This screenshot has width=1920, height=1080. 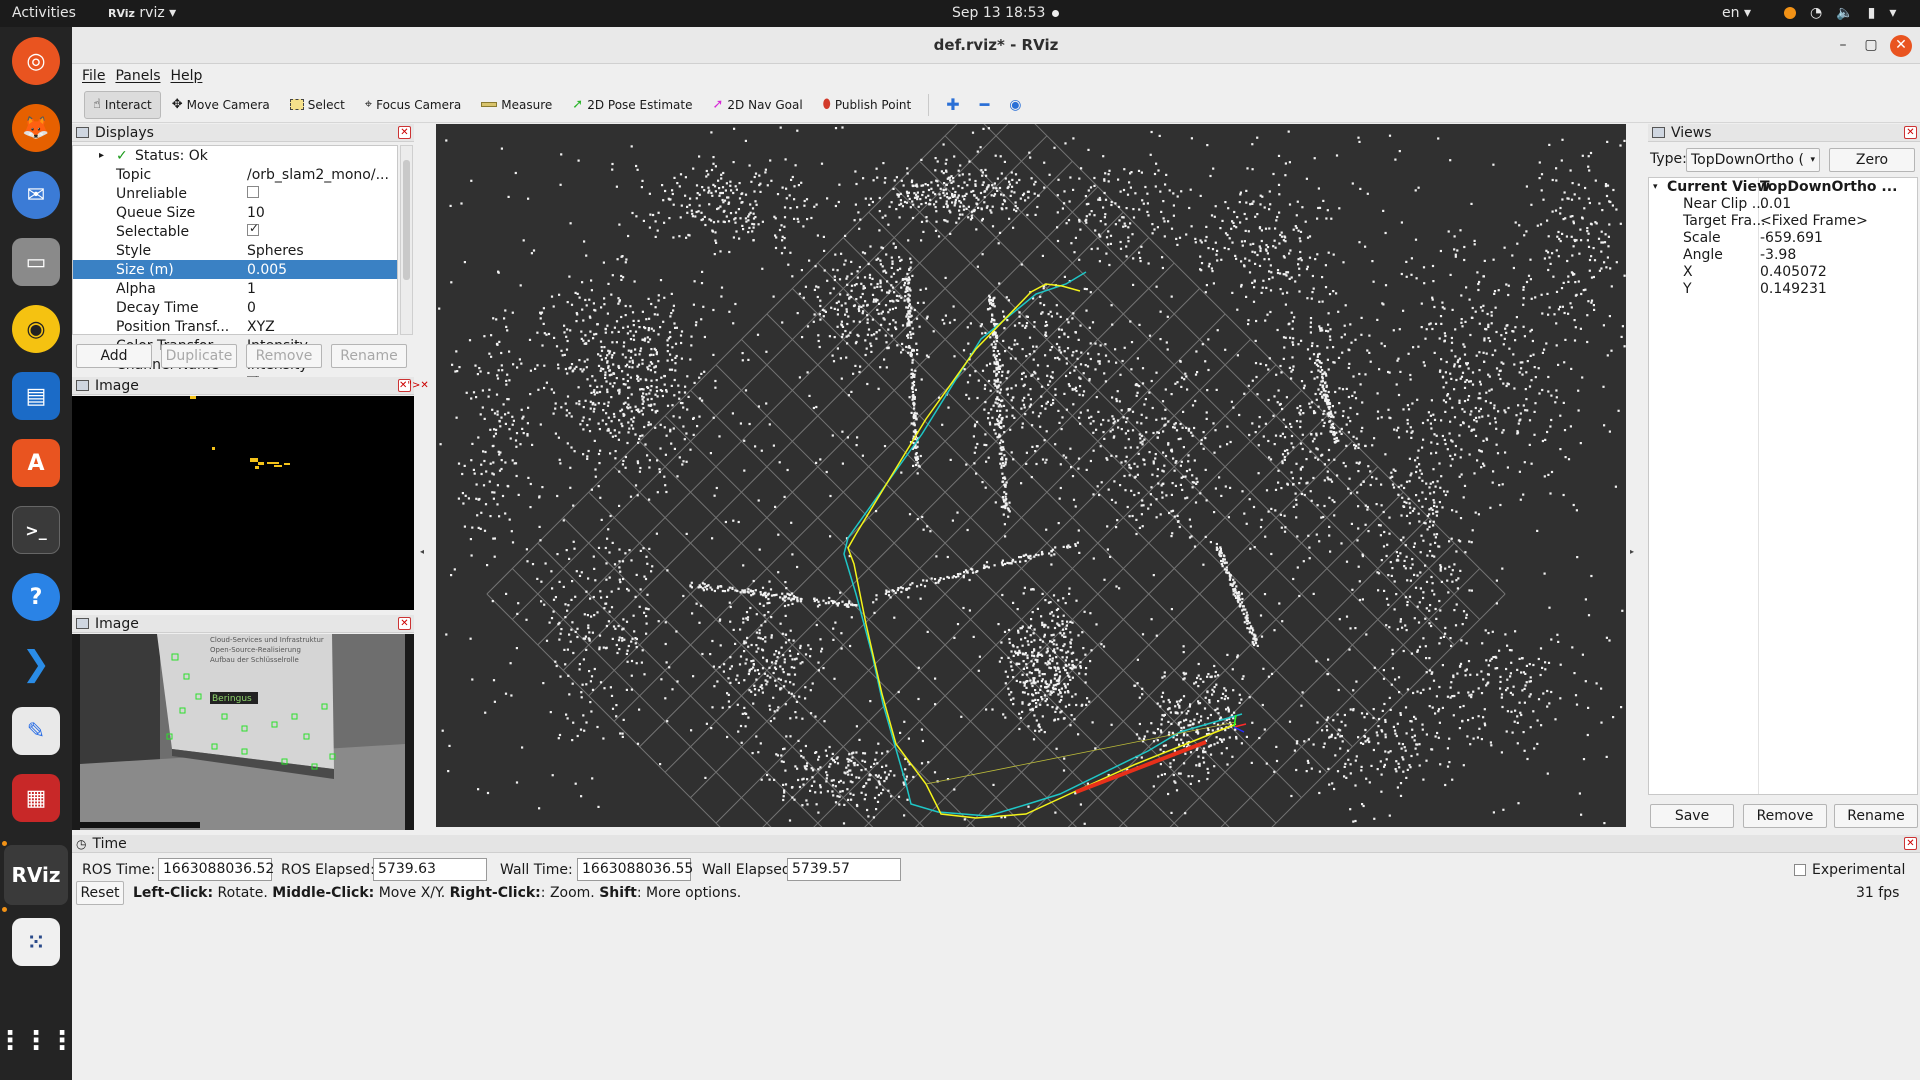 I want to click on status-row: ▸ ✓ Status: Ok, so click(x=235, y=155).